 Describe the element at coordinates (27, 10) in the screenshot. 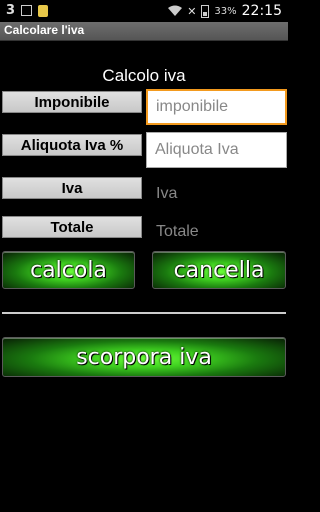

I see `image-notification-icon` at that location.